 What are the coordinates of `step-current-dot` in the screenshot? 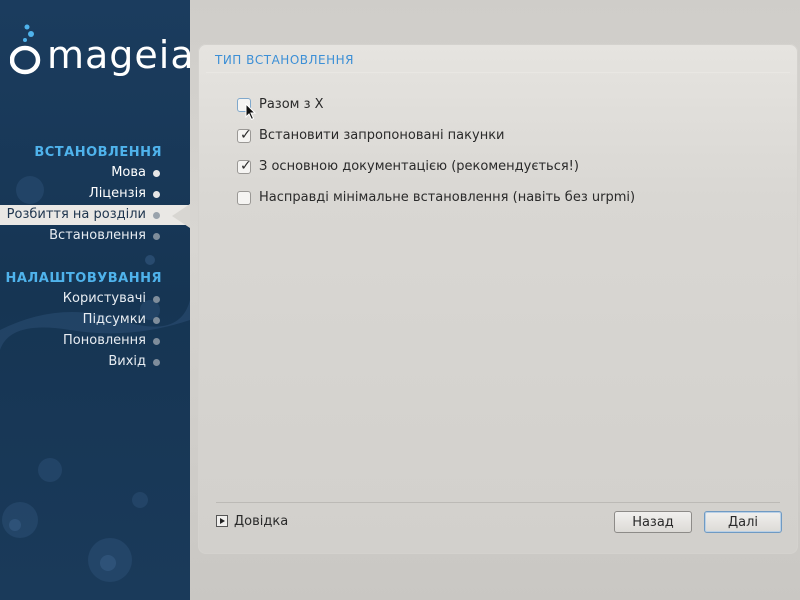 It's located at (156, 215).